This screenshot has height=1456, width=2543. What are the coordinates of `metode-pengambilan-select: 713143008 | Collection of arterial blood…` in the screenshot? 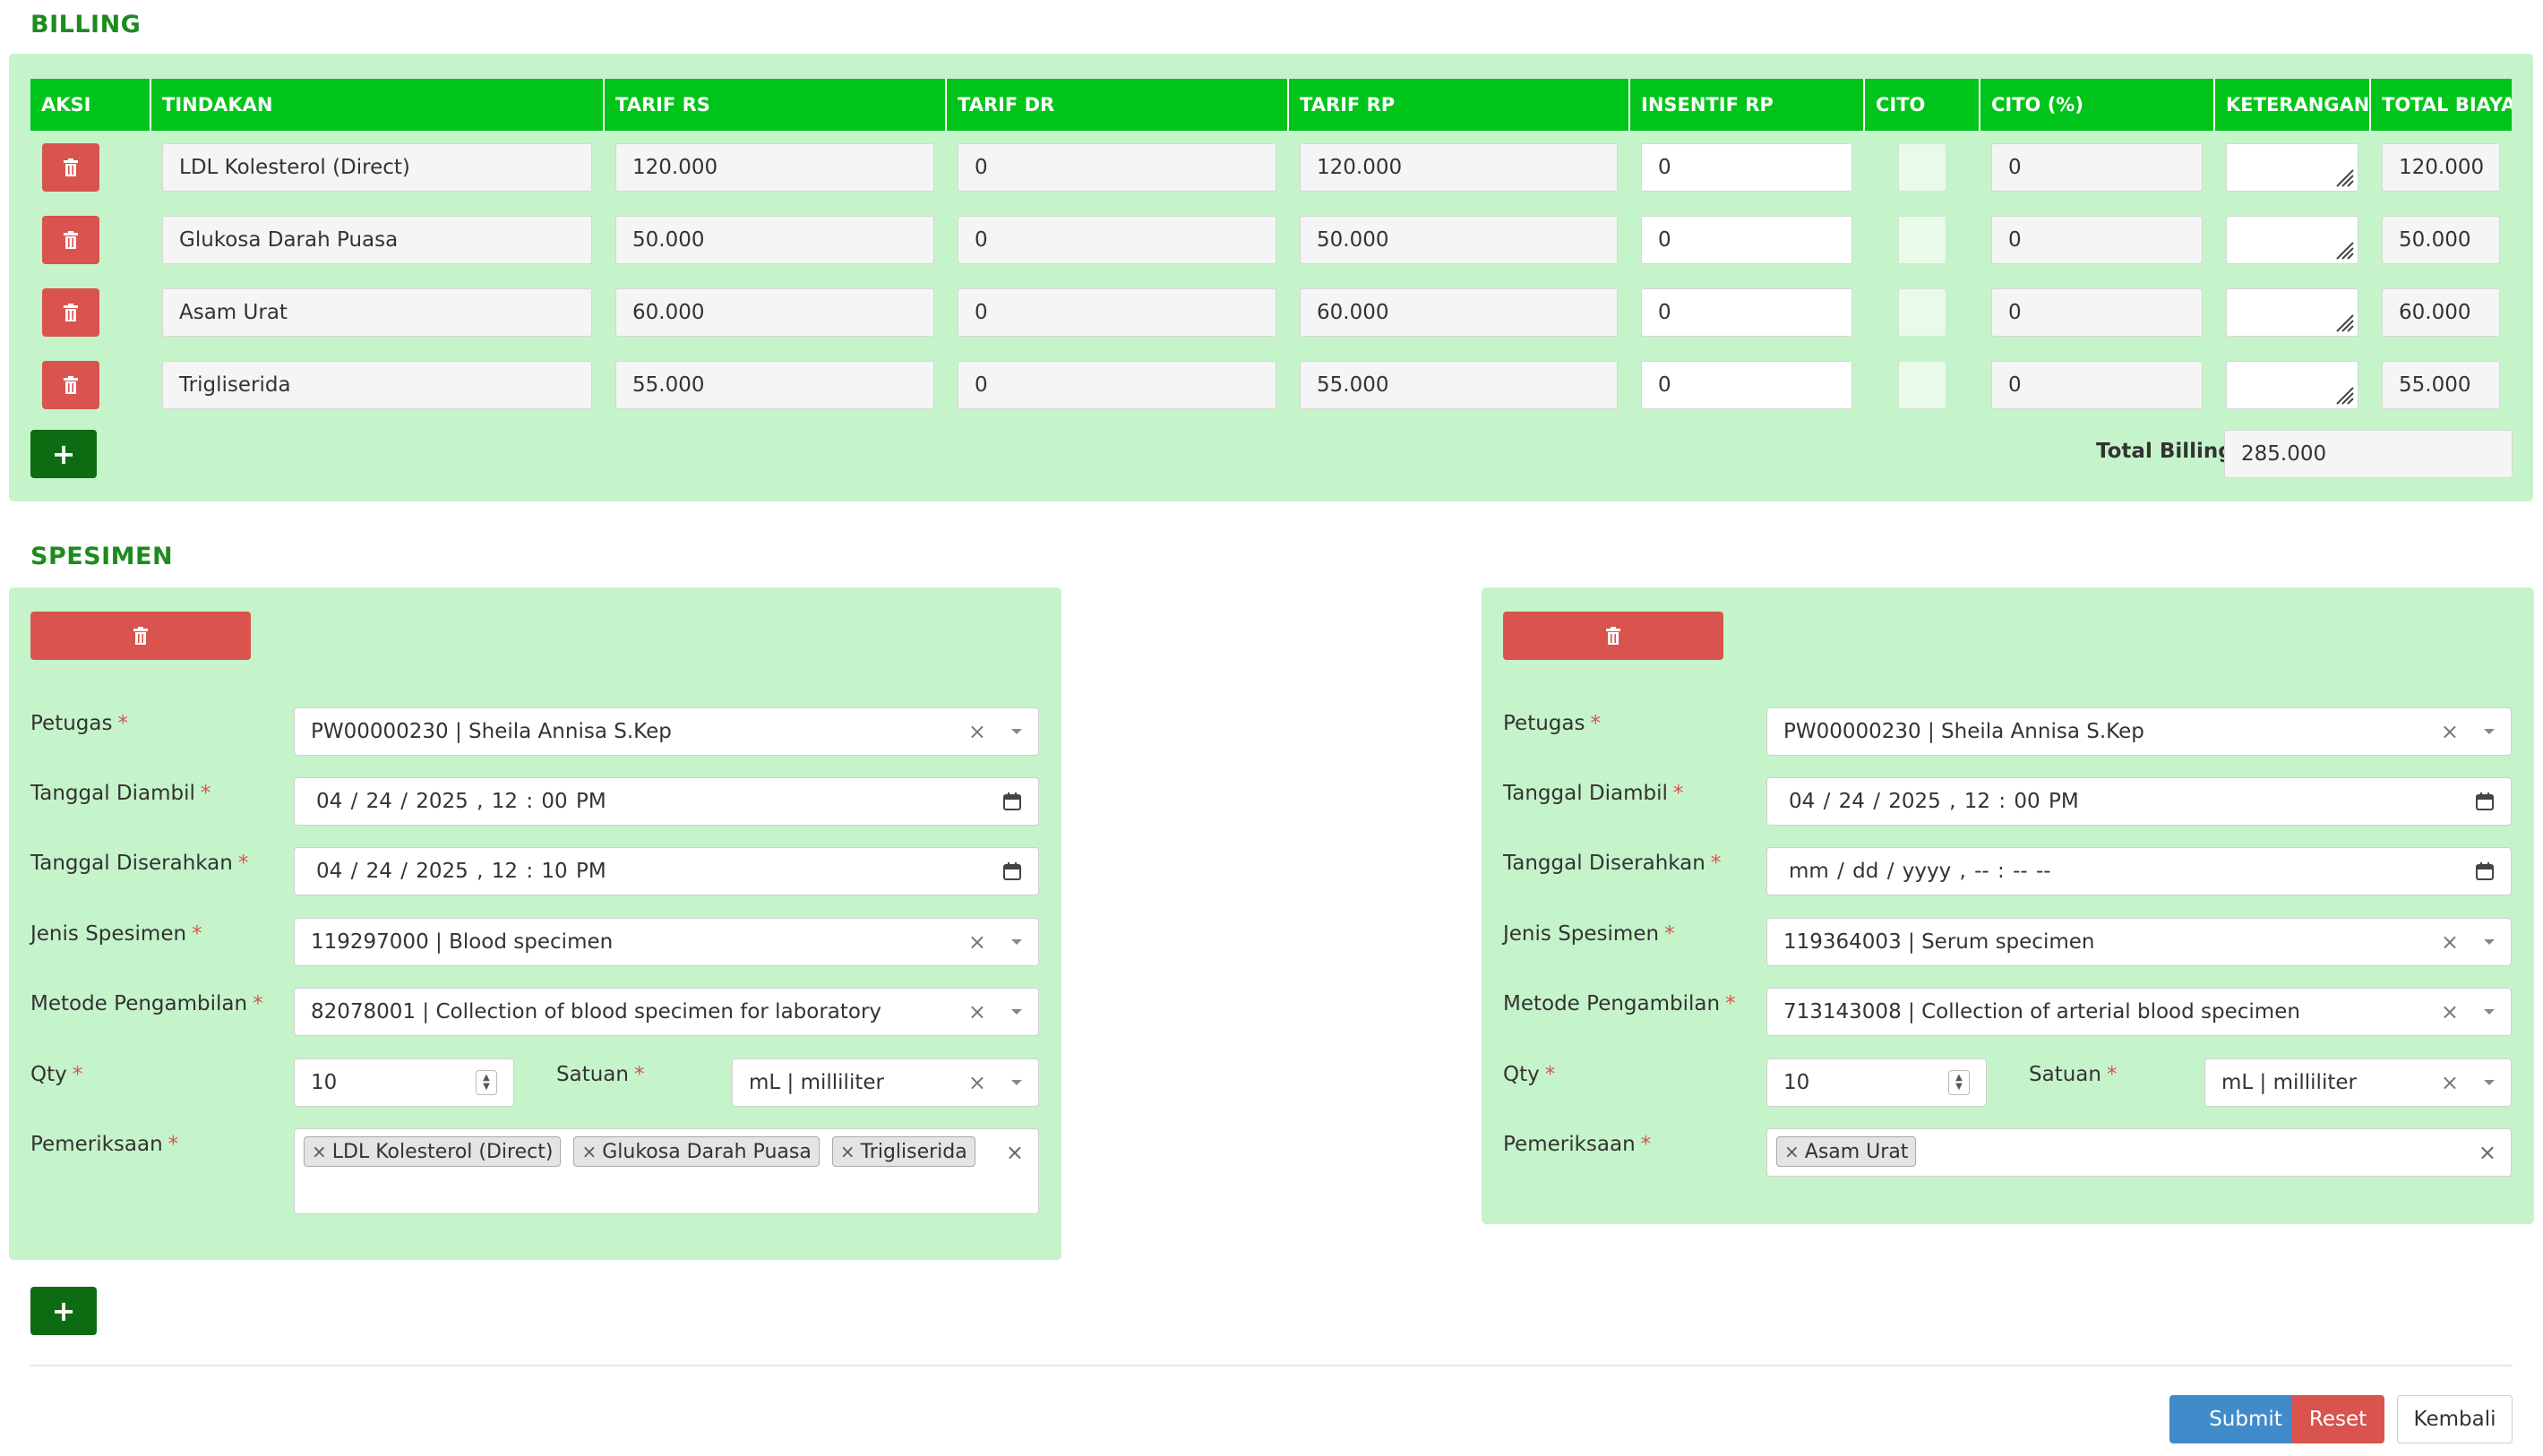 It's located at (2139, 1012).